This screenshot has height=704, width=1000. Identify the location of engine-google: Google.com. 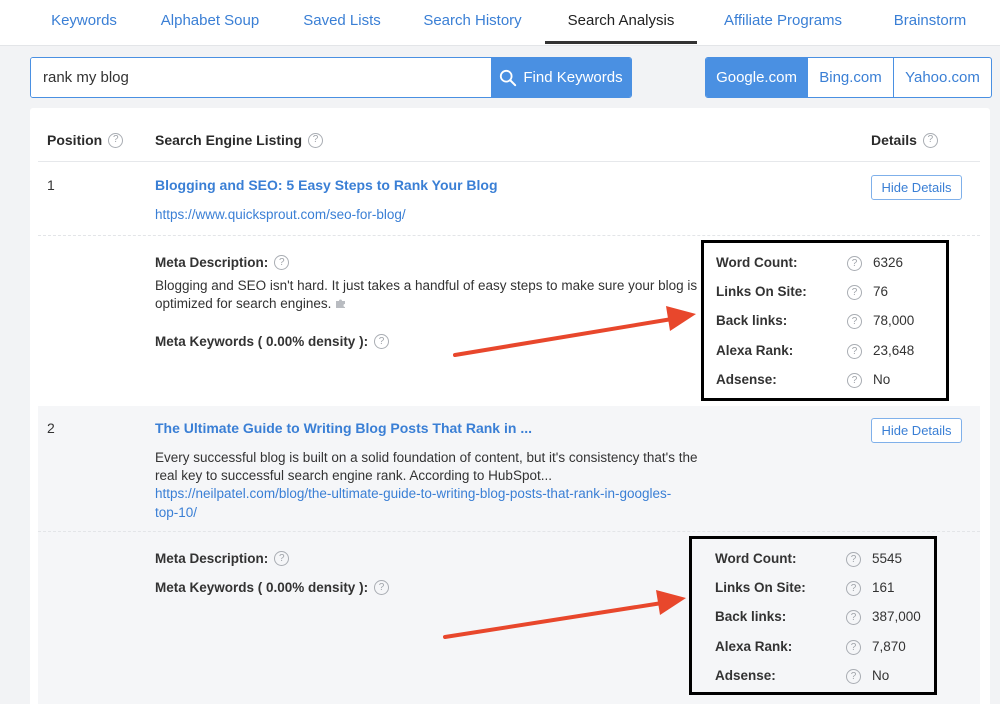
(757, 77).